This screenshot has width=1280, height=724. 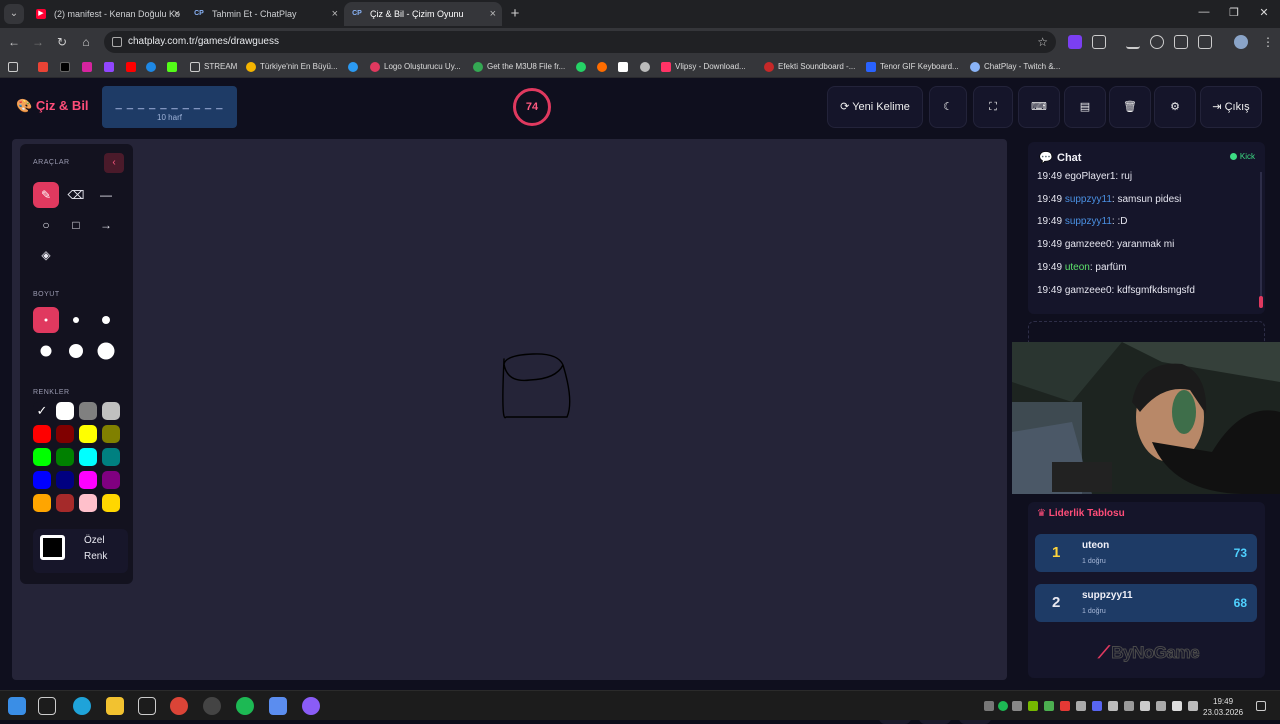 What do you see at coordinates (1234, 12) in the screenshot?
I see `restore-icon: ❐` at bounding box center [1234, 12].